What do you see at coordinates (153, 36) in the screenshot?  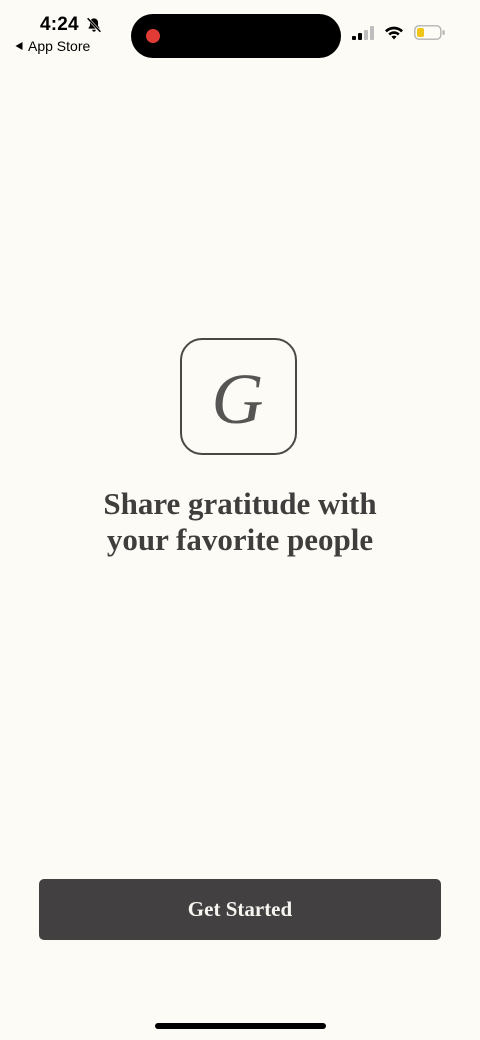 I see `recording-indicator` at bounding box center [153, 36].